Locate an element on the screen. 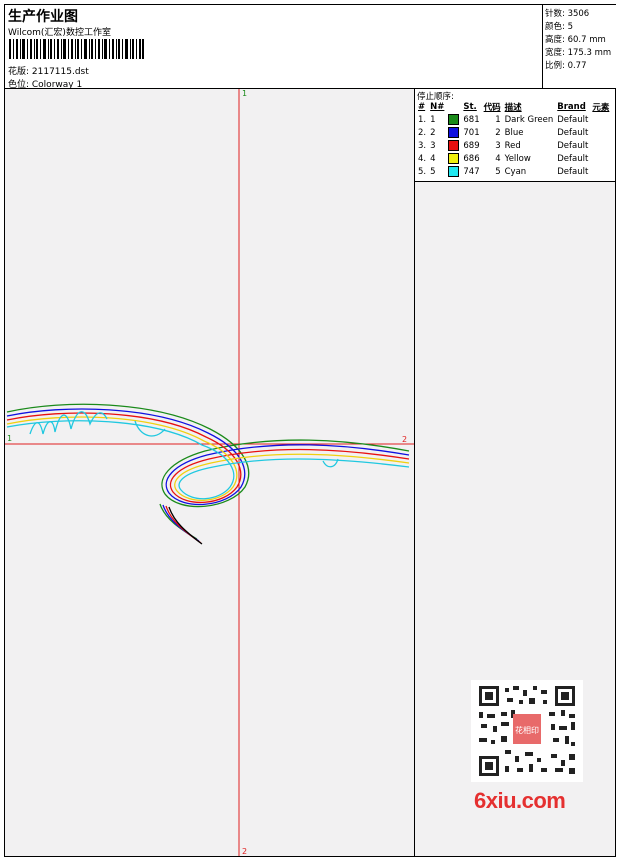 The height and width of the screenshot is (861, 620). design-width: 宽度: 175.3 mm is located at coordinates (578, 53).